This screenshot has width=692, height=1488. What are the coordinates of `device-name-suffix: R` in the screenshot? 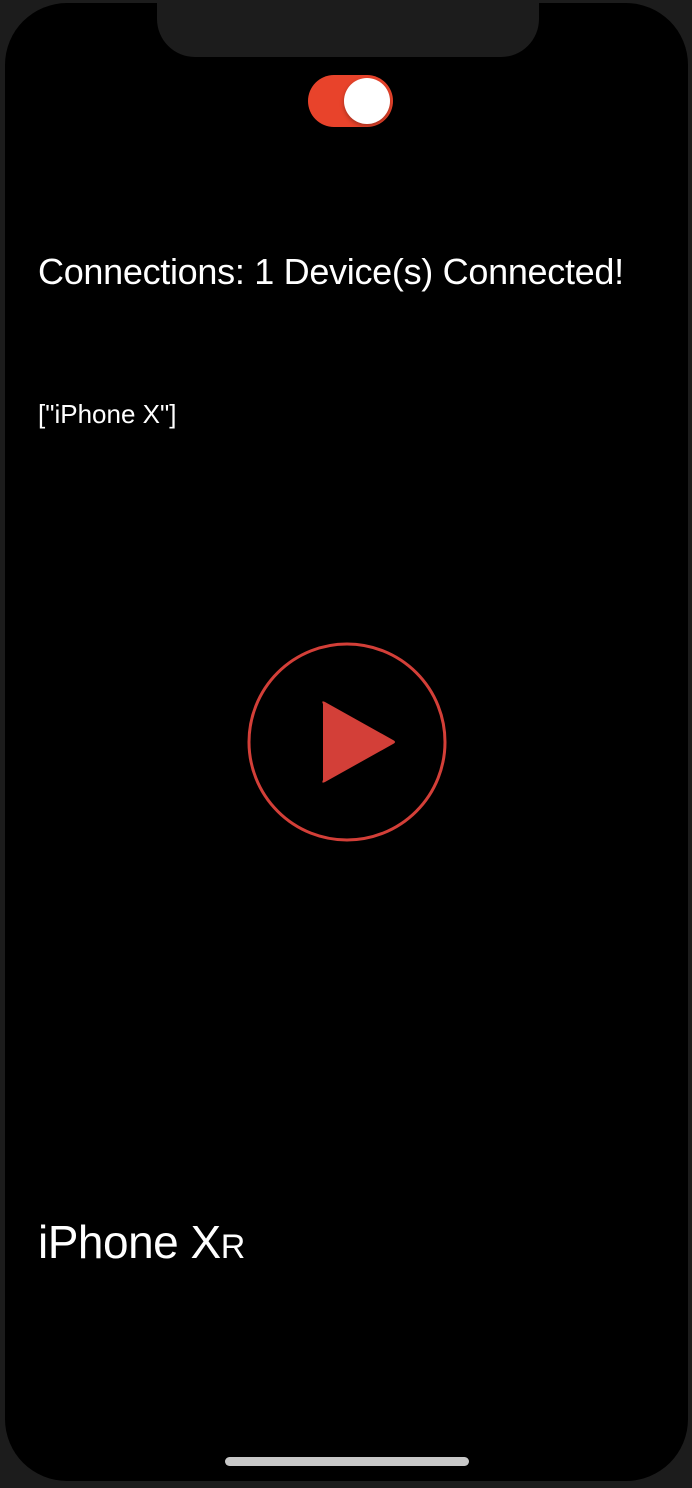 It's located at (233, 1247).